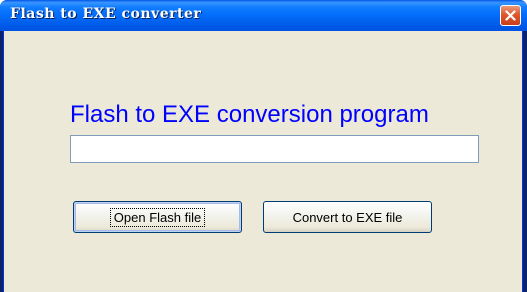 The width and height of the screenshot is (527, 292). I want to click on program-heading: Flash to EXE conversion program, so click(249, 114).